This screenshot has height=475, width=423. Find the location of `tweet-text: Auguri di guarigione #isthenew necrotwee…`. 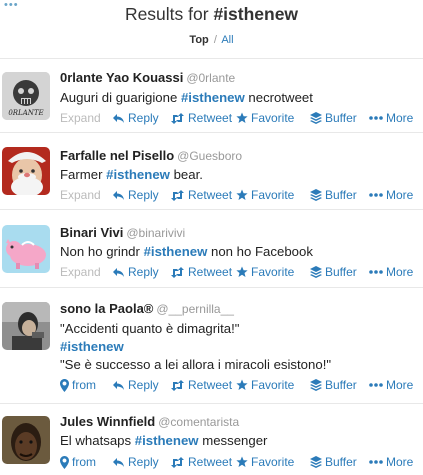

tweet-text: Auguri di guarigione #isthenew necrotwee… is located at coordinates (186, 97).